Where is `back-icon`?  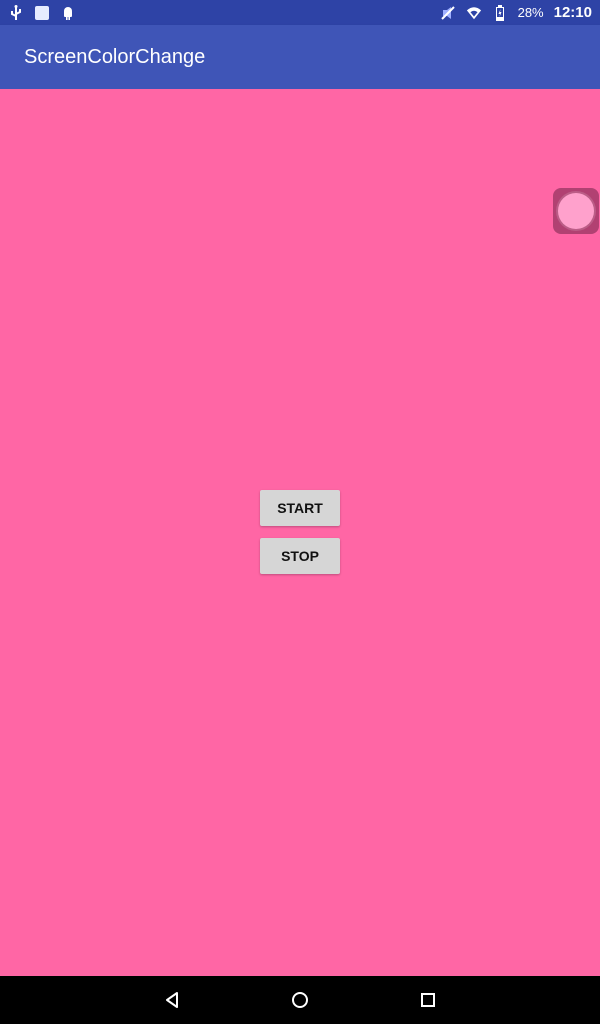
back-icon is located at coordinates (172, 1000).